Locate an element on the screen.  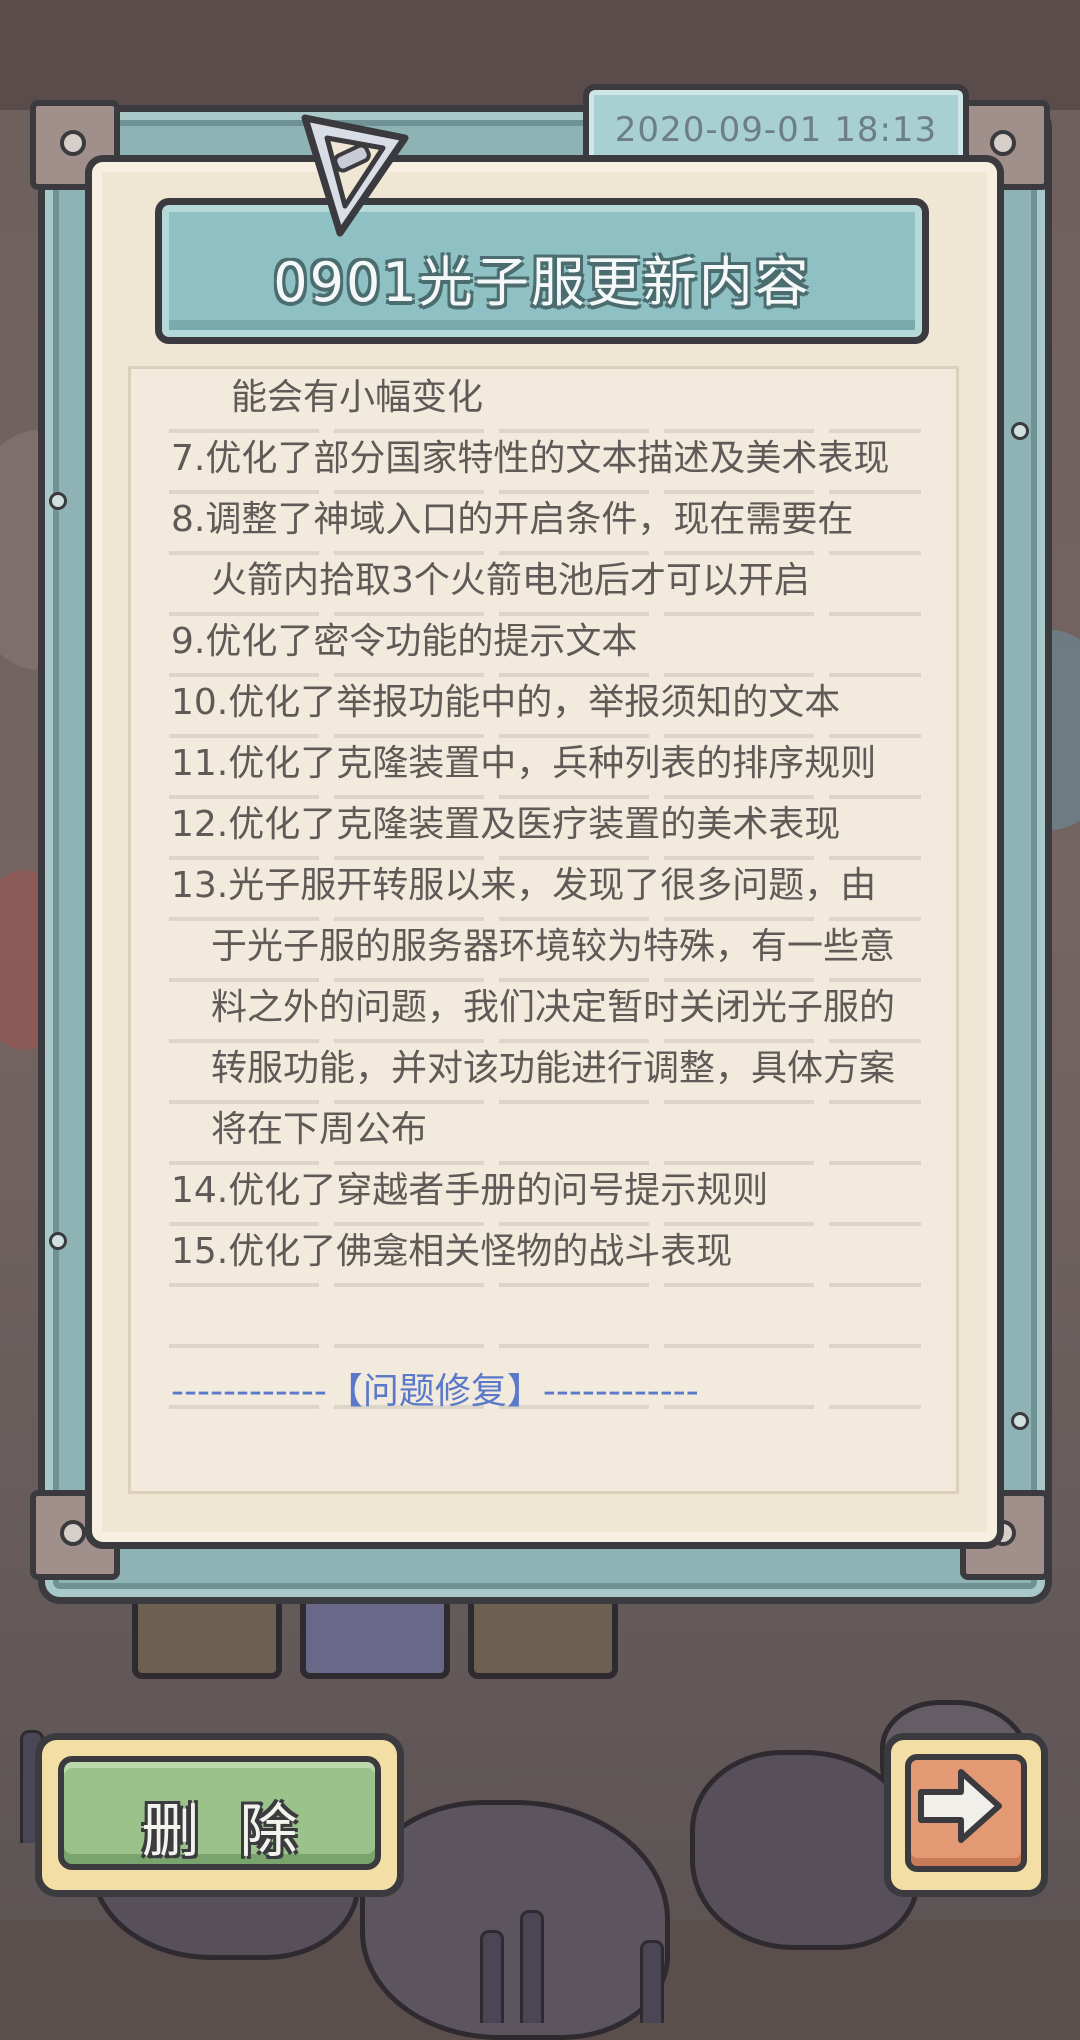
notice-line: 料之外的问题，我们决定暂时关闭光子服的 is located at coordinates (553, 1007).